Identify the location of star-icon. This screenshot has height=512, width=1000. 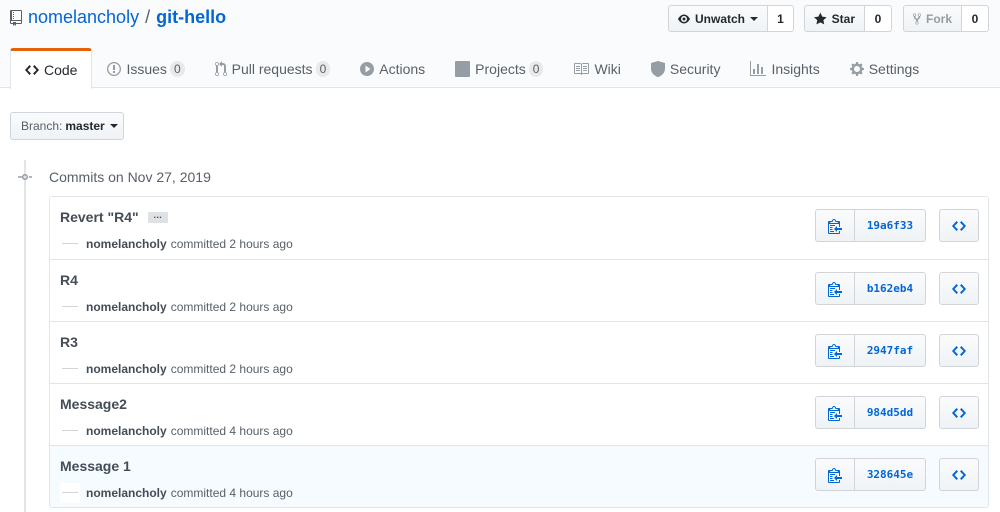
(820, 18).